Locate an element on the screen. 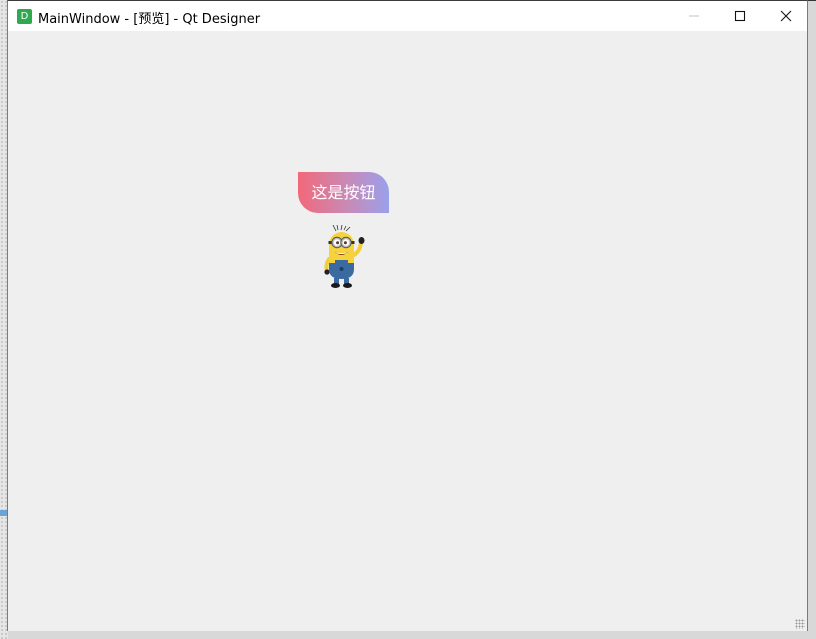 The width and height of the screenshot is (816, 639). minimize-icon is located at coordinates (694, 16).